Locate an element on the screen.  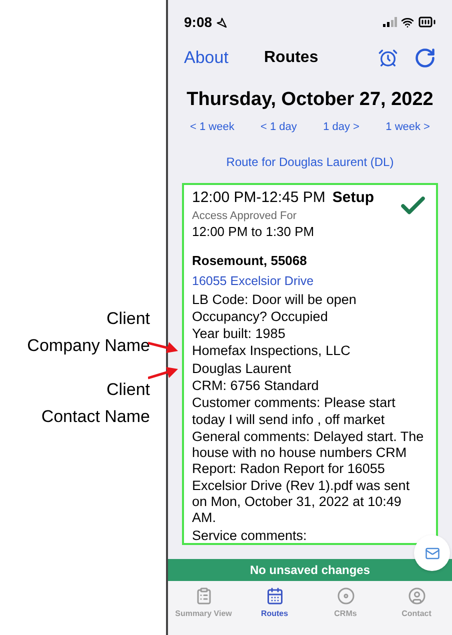
appointment-type: Setup is located at coordinates (353, 198).